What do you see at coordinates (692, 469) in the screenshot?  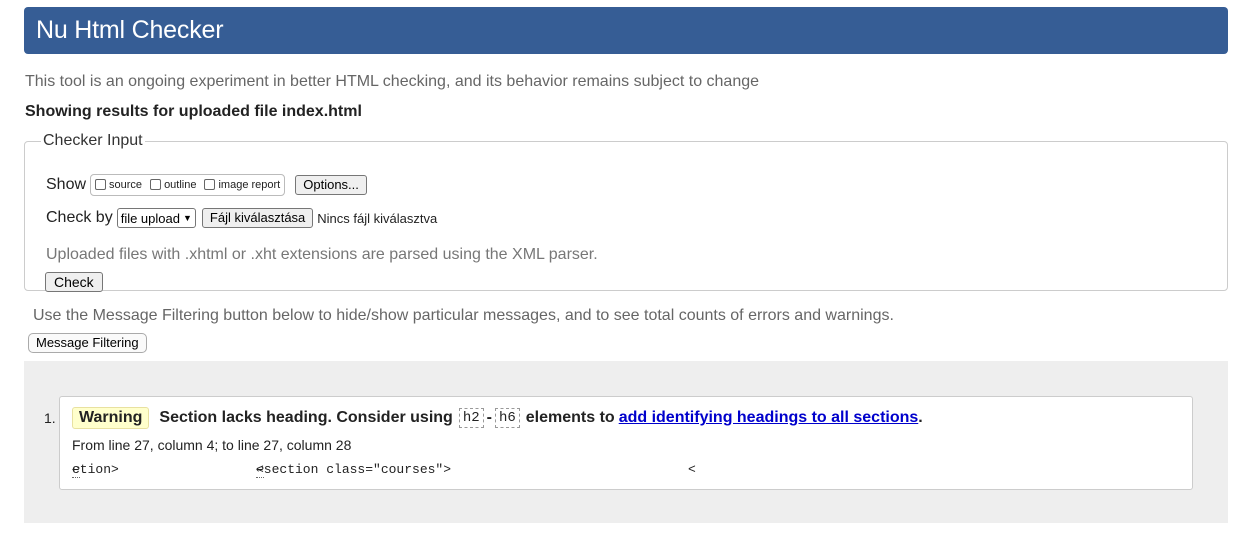 I see `extract-after: <` at bounding box center [692, 469].